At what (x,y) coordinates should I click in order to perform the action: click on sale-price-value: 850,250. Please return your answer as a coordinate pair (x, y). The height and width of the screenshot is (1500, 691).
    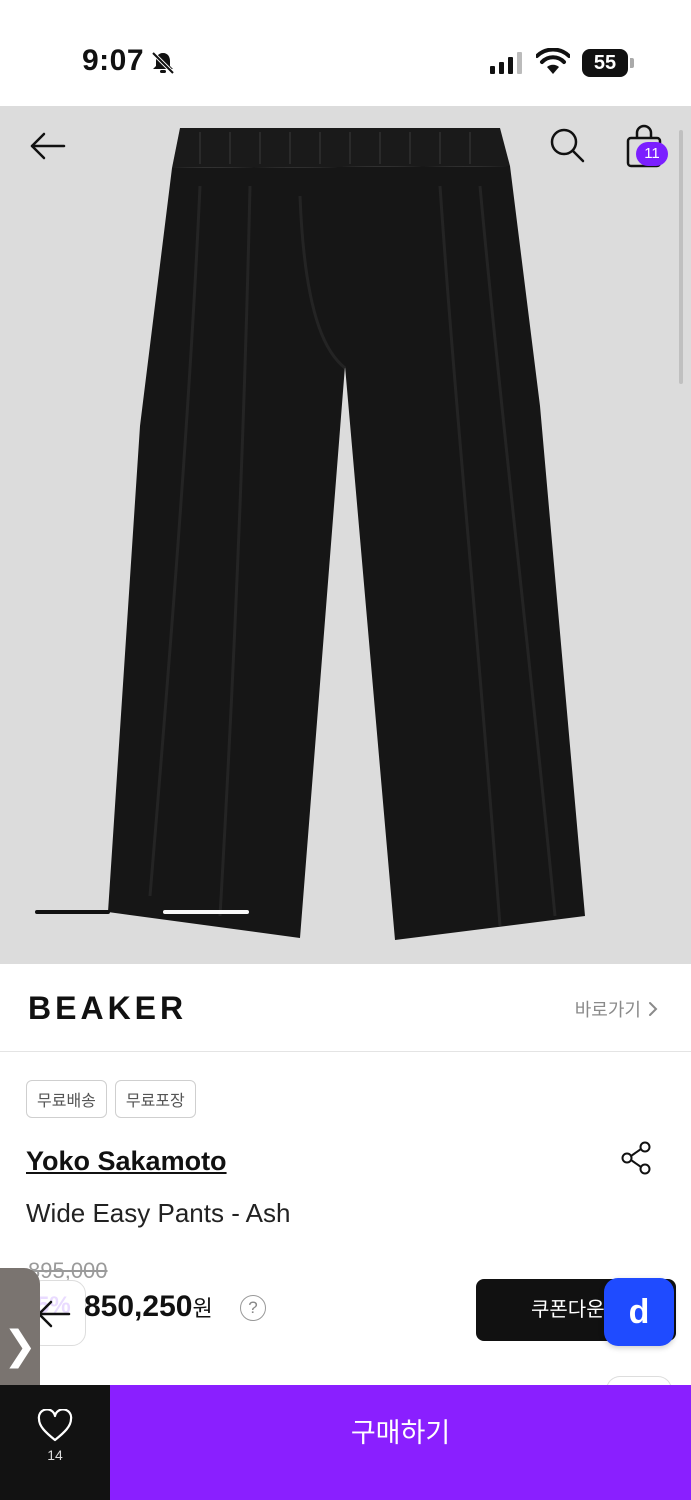
    Looking at the image, I should click on (138, 1306).